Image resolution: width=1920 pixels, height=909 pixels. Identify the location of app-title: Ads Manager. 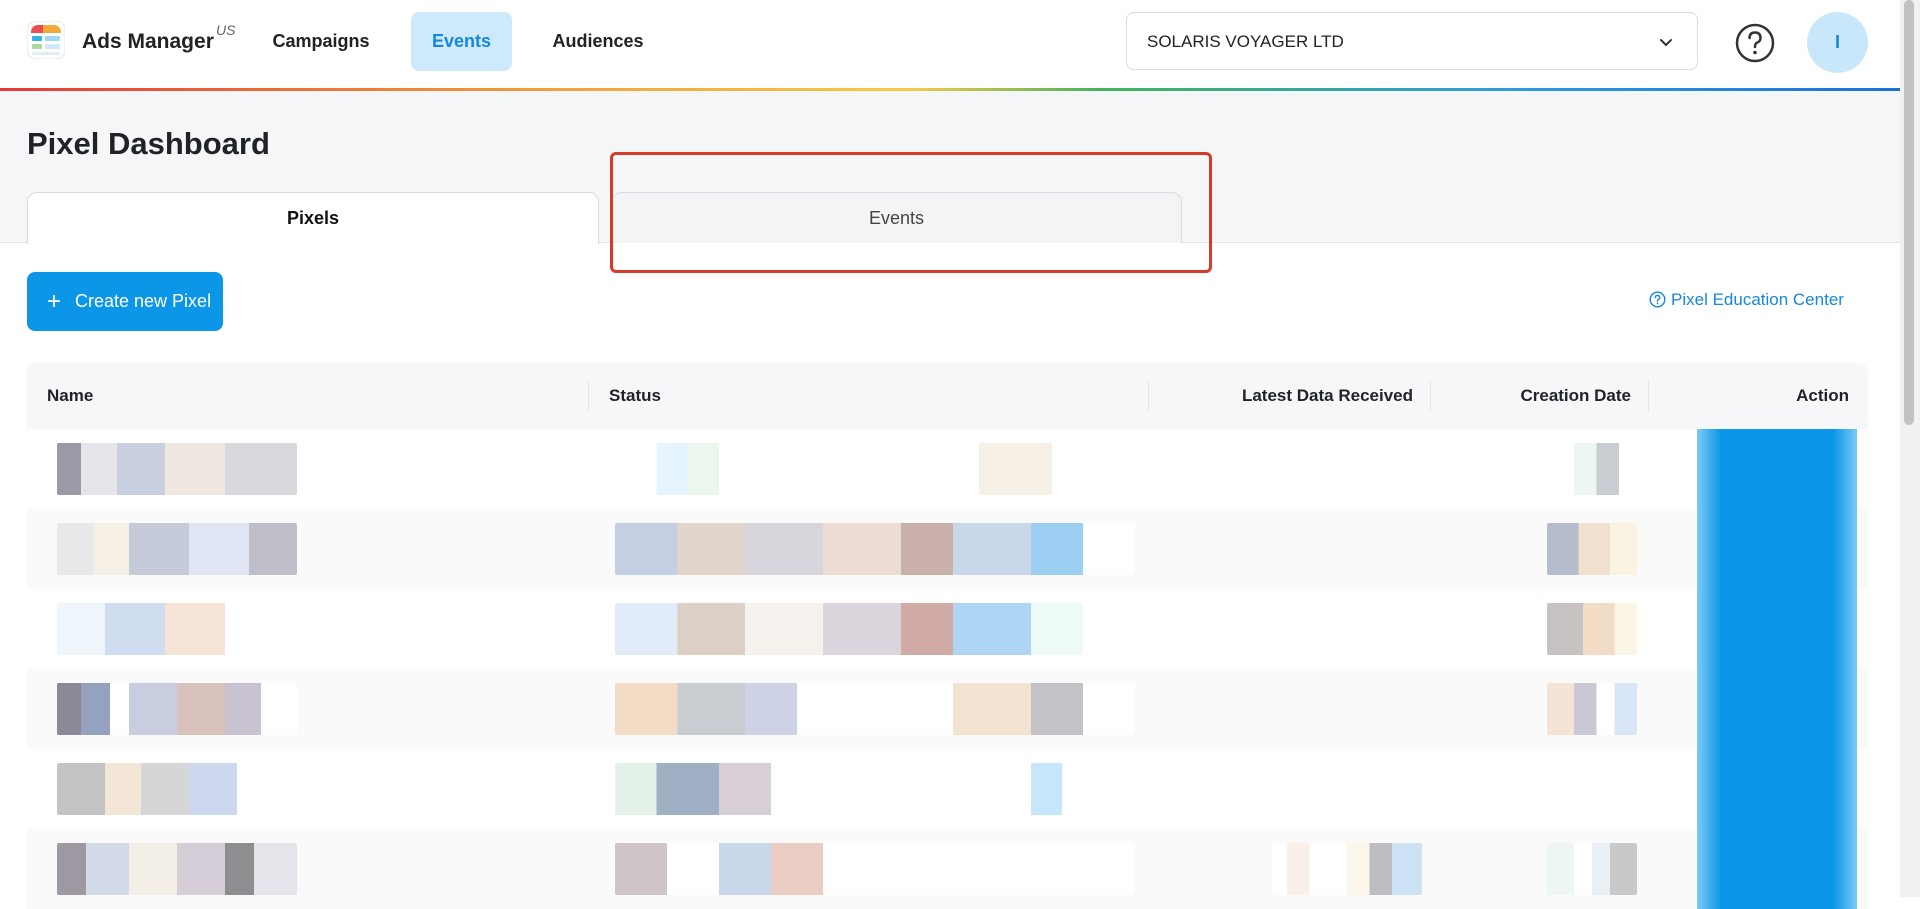
(148, 41).